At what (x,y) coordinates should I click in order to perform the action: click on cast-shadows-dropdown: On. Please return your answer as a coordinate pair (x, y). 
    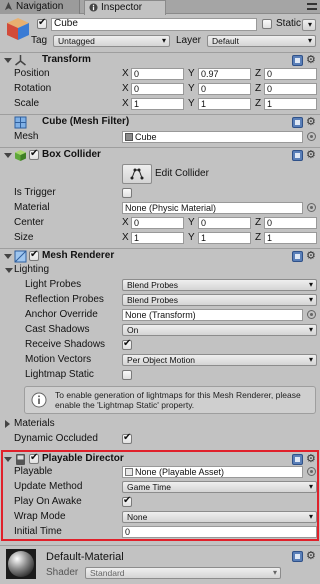
    Looking at the image, I should click on (219, 330).